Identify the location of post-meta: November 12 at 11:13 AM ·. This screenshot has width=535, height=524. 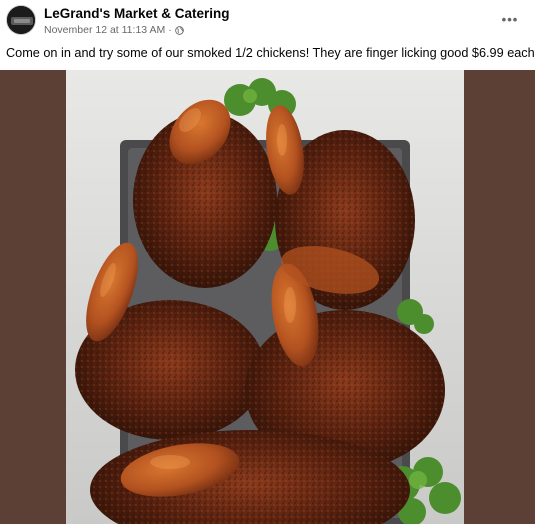
(114, 30).